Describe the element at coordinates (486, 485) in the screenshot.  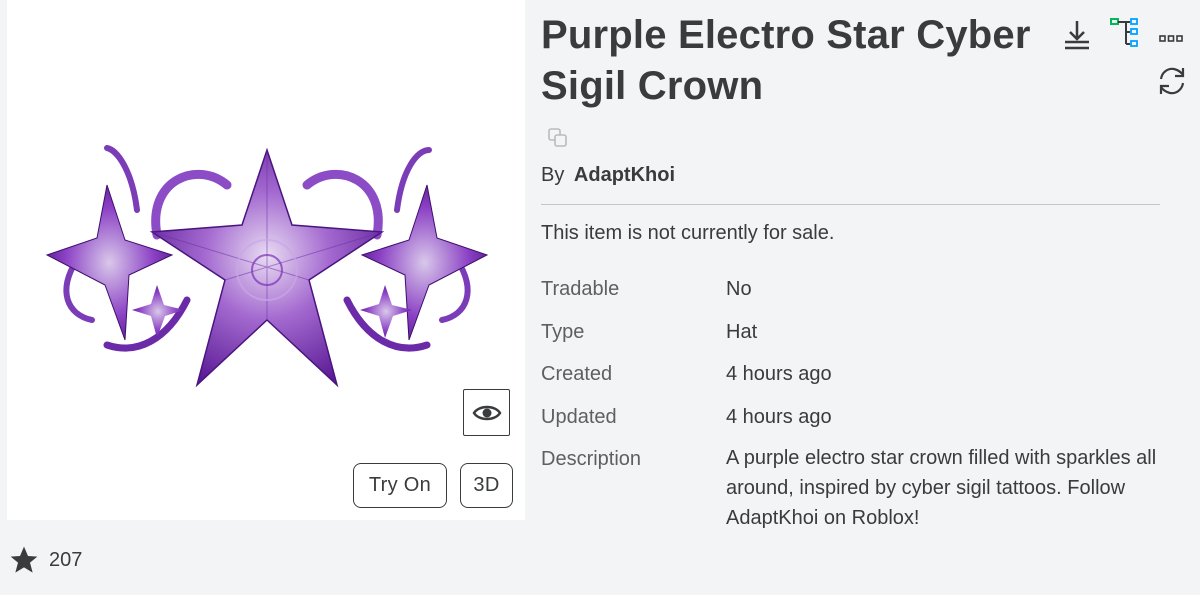
I see `3d-view-button: 3D` at that location.